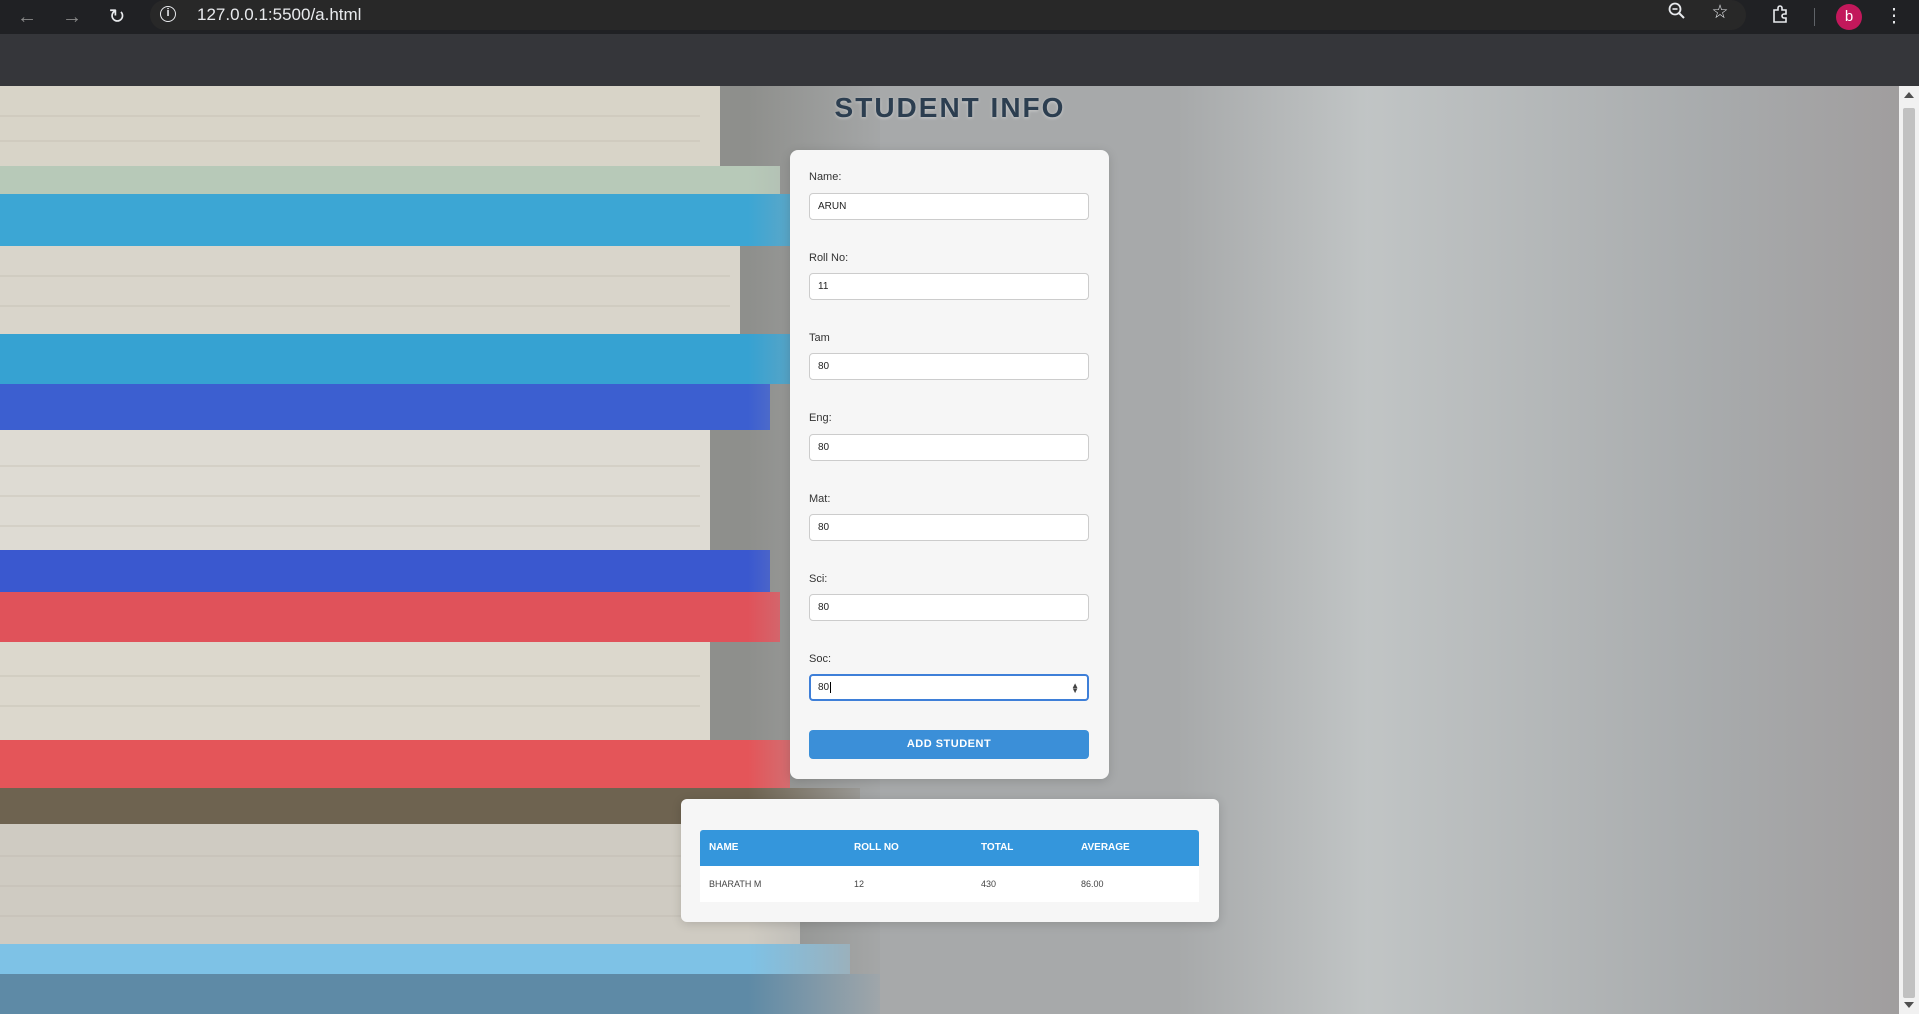  I want to click on more-menu-icon: ⋮, so click(1894, 17).